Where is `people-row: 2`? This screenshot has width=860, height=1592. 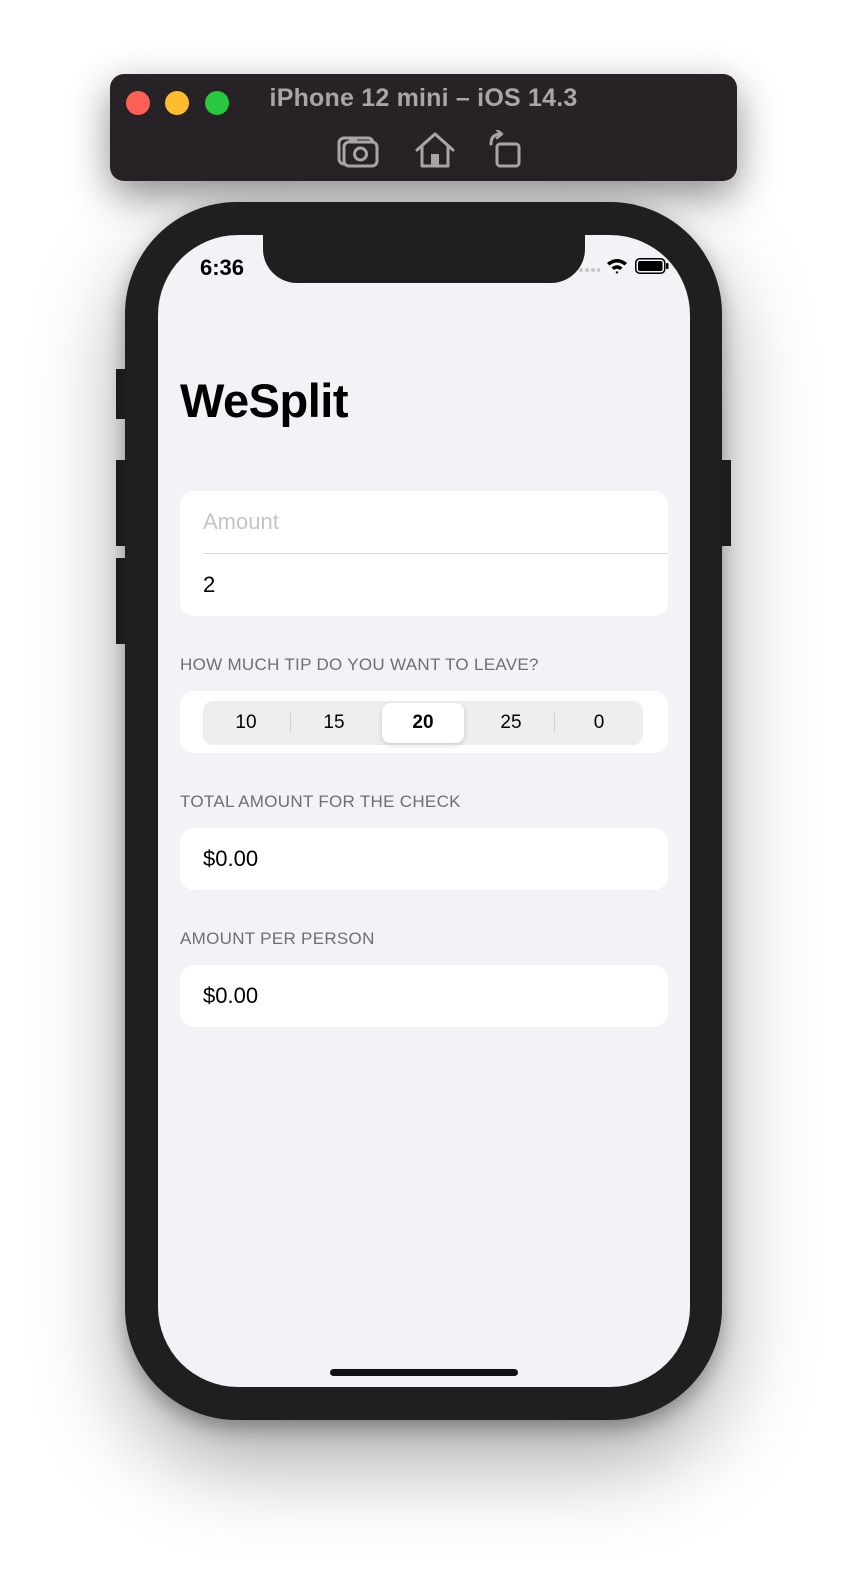
people-row: 2 is located at coordinates (435, 585).